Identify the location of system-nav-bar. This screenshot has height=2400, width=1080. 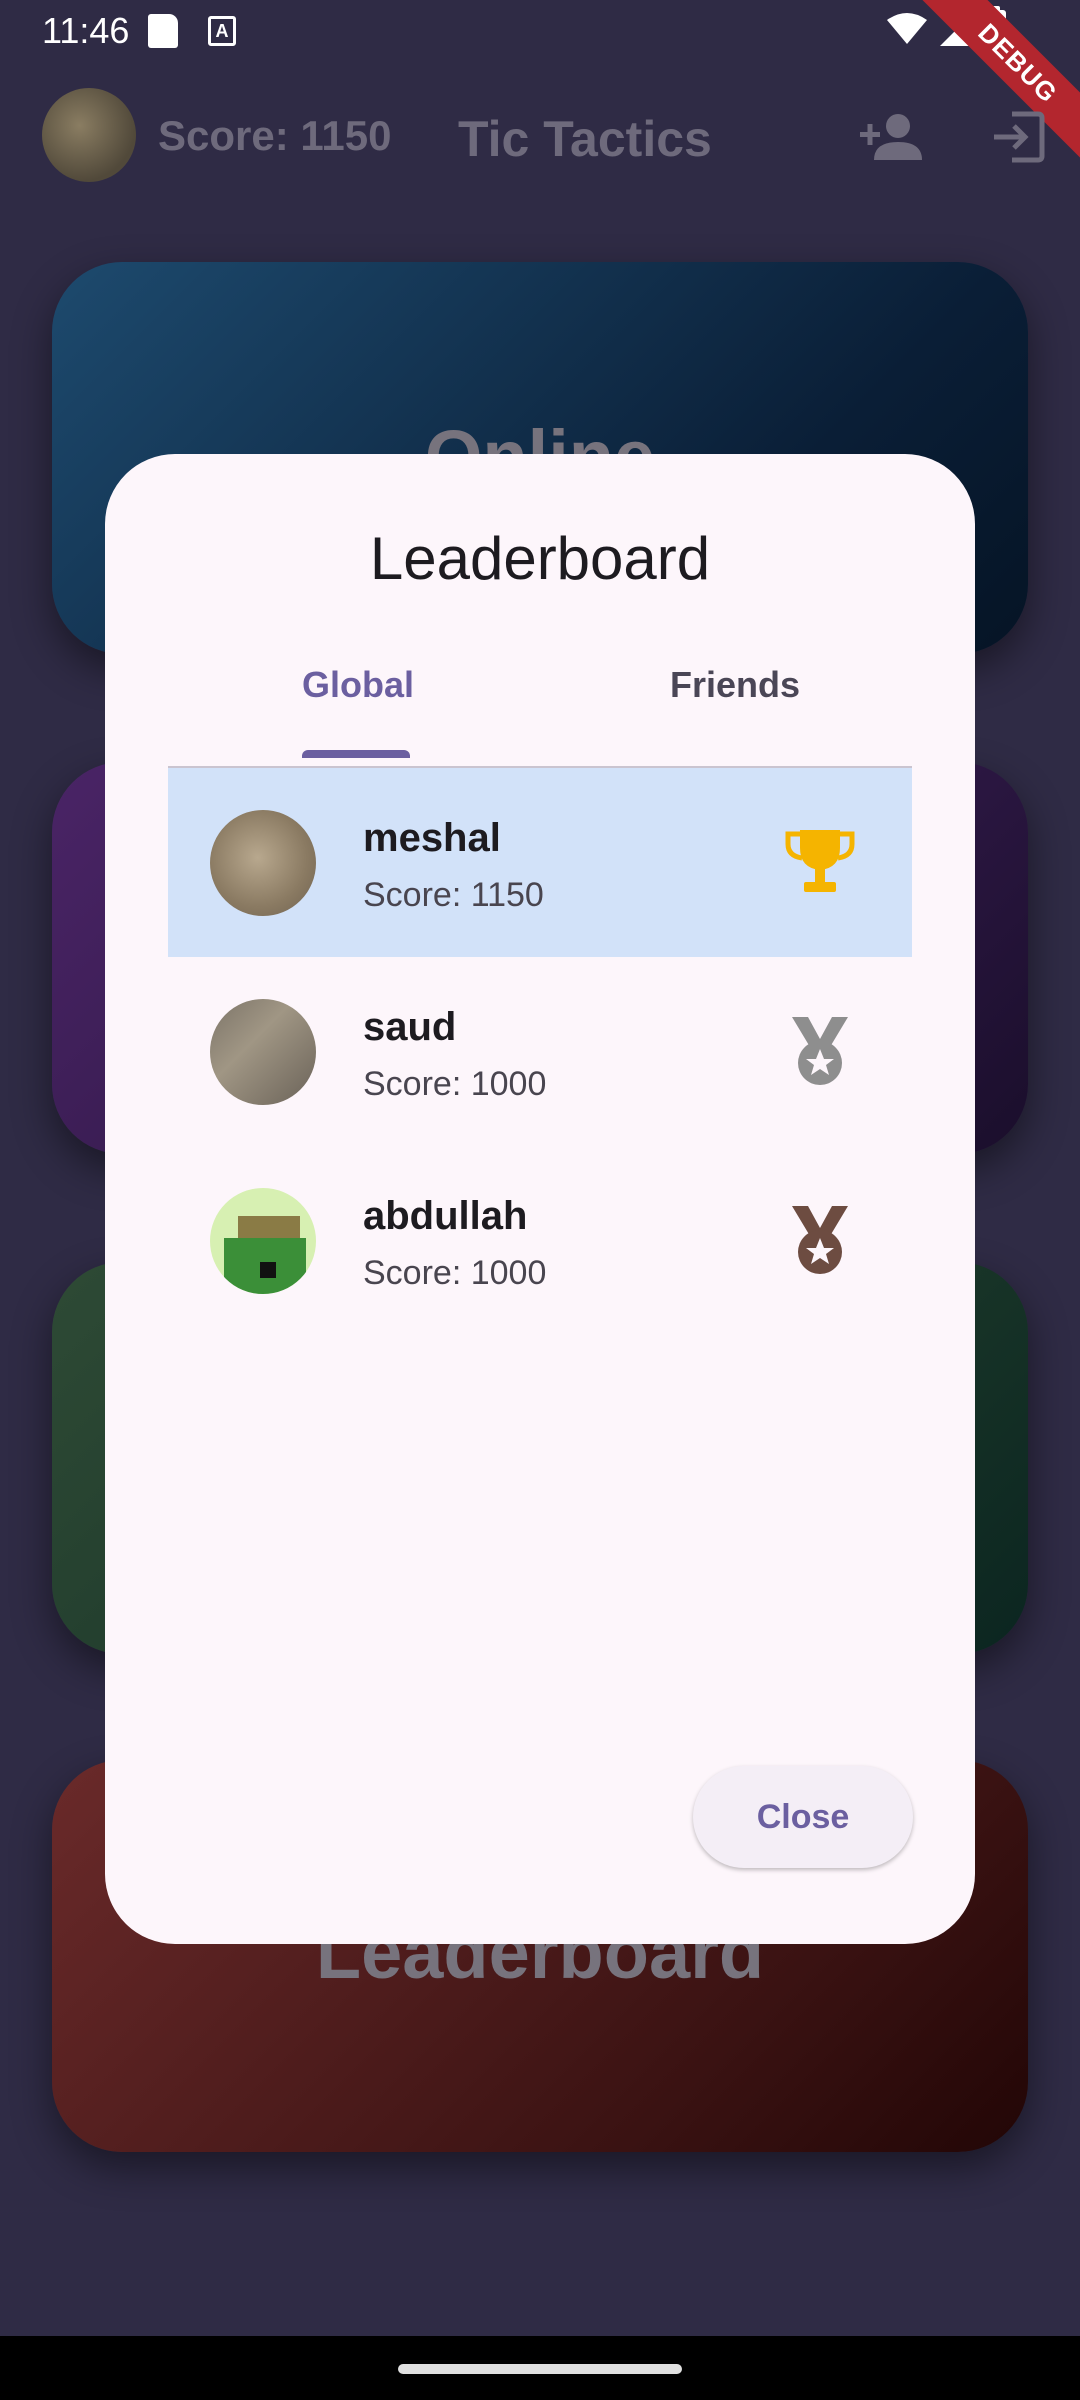
(540, 2368).